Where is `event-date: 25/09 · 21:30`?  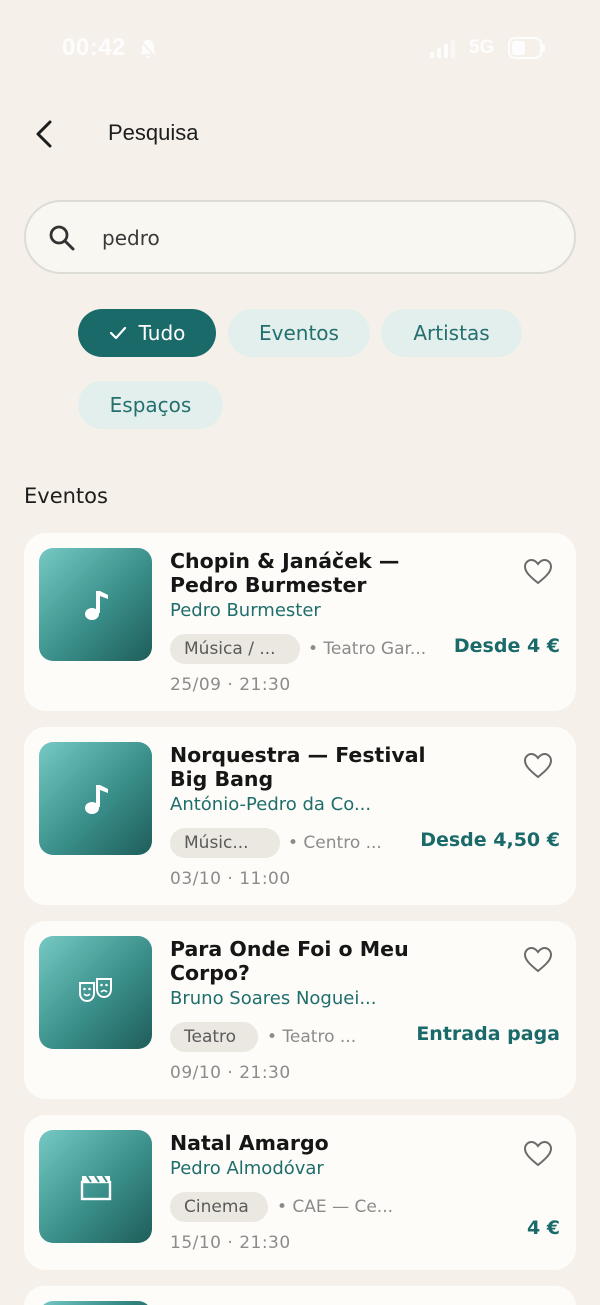 event-date: 25/09 · 21:30 is located at coordinates (230, 685).